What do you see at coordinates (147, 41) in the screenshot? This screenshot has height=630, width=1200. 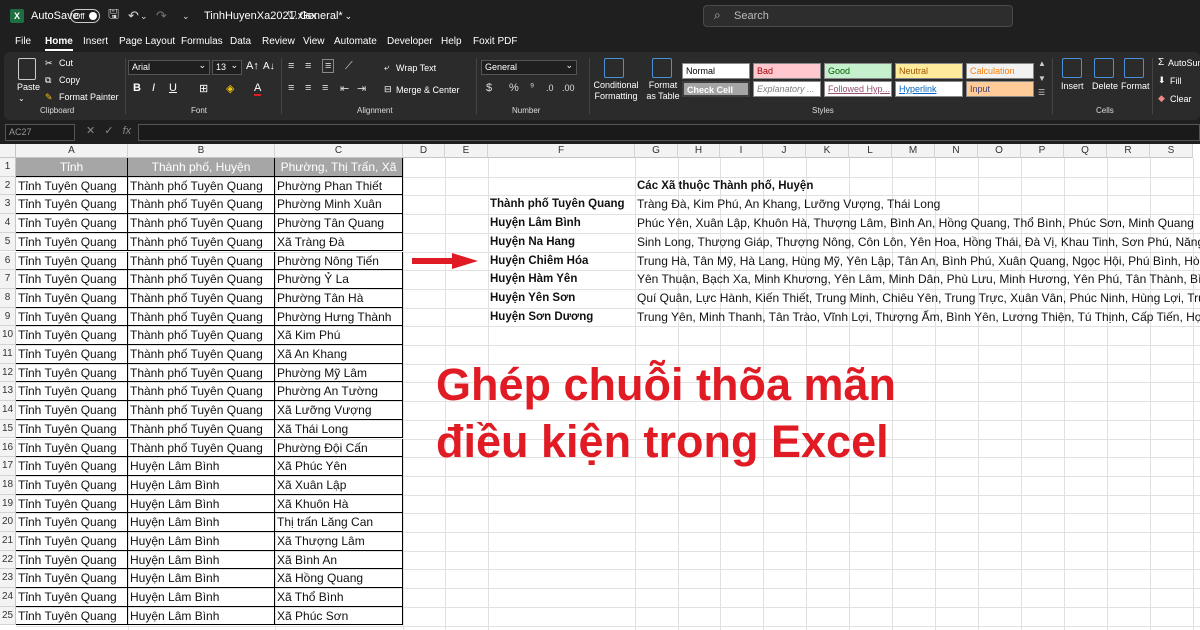 I see `tab-page-layout: Page Layout` at bounding box center [147, 41].